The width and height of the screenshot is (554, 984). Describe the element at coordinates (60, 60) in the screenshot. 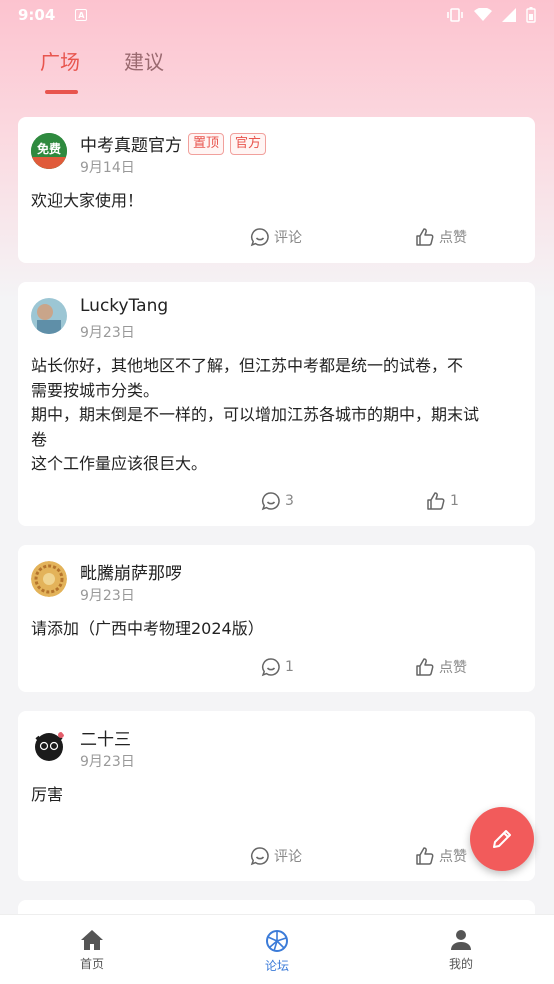

I see `tab-square: 广场` at that location.